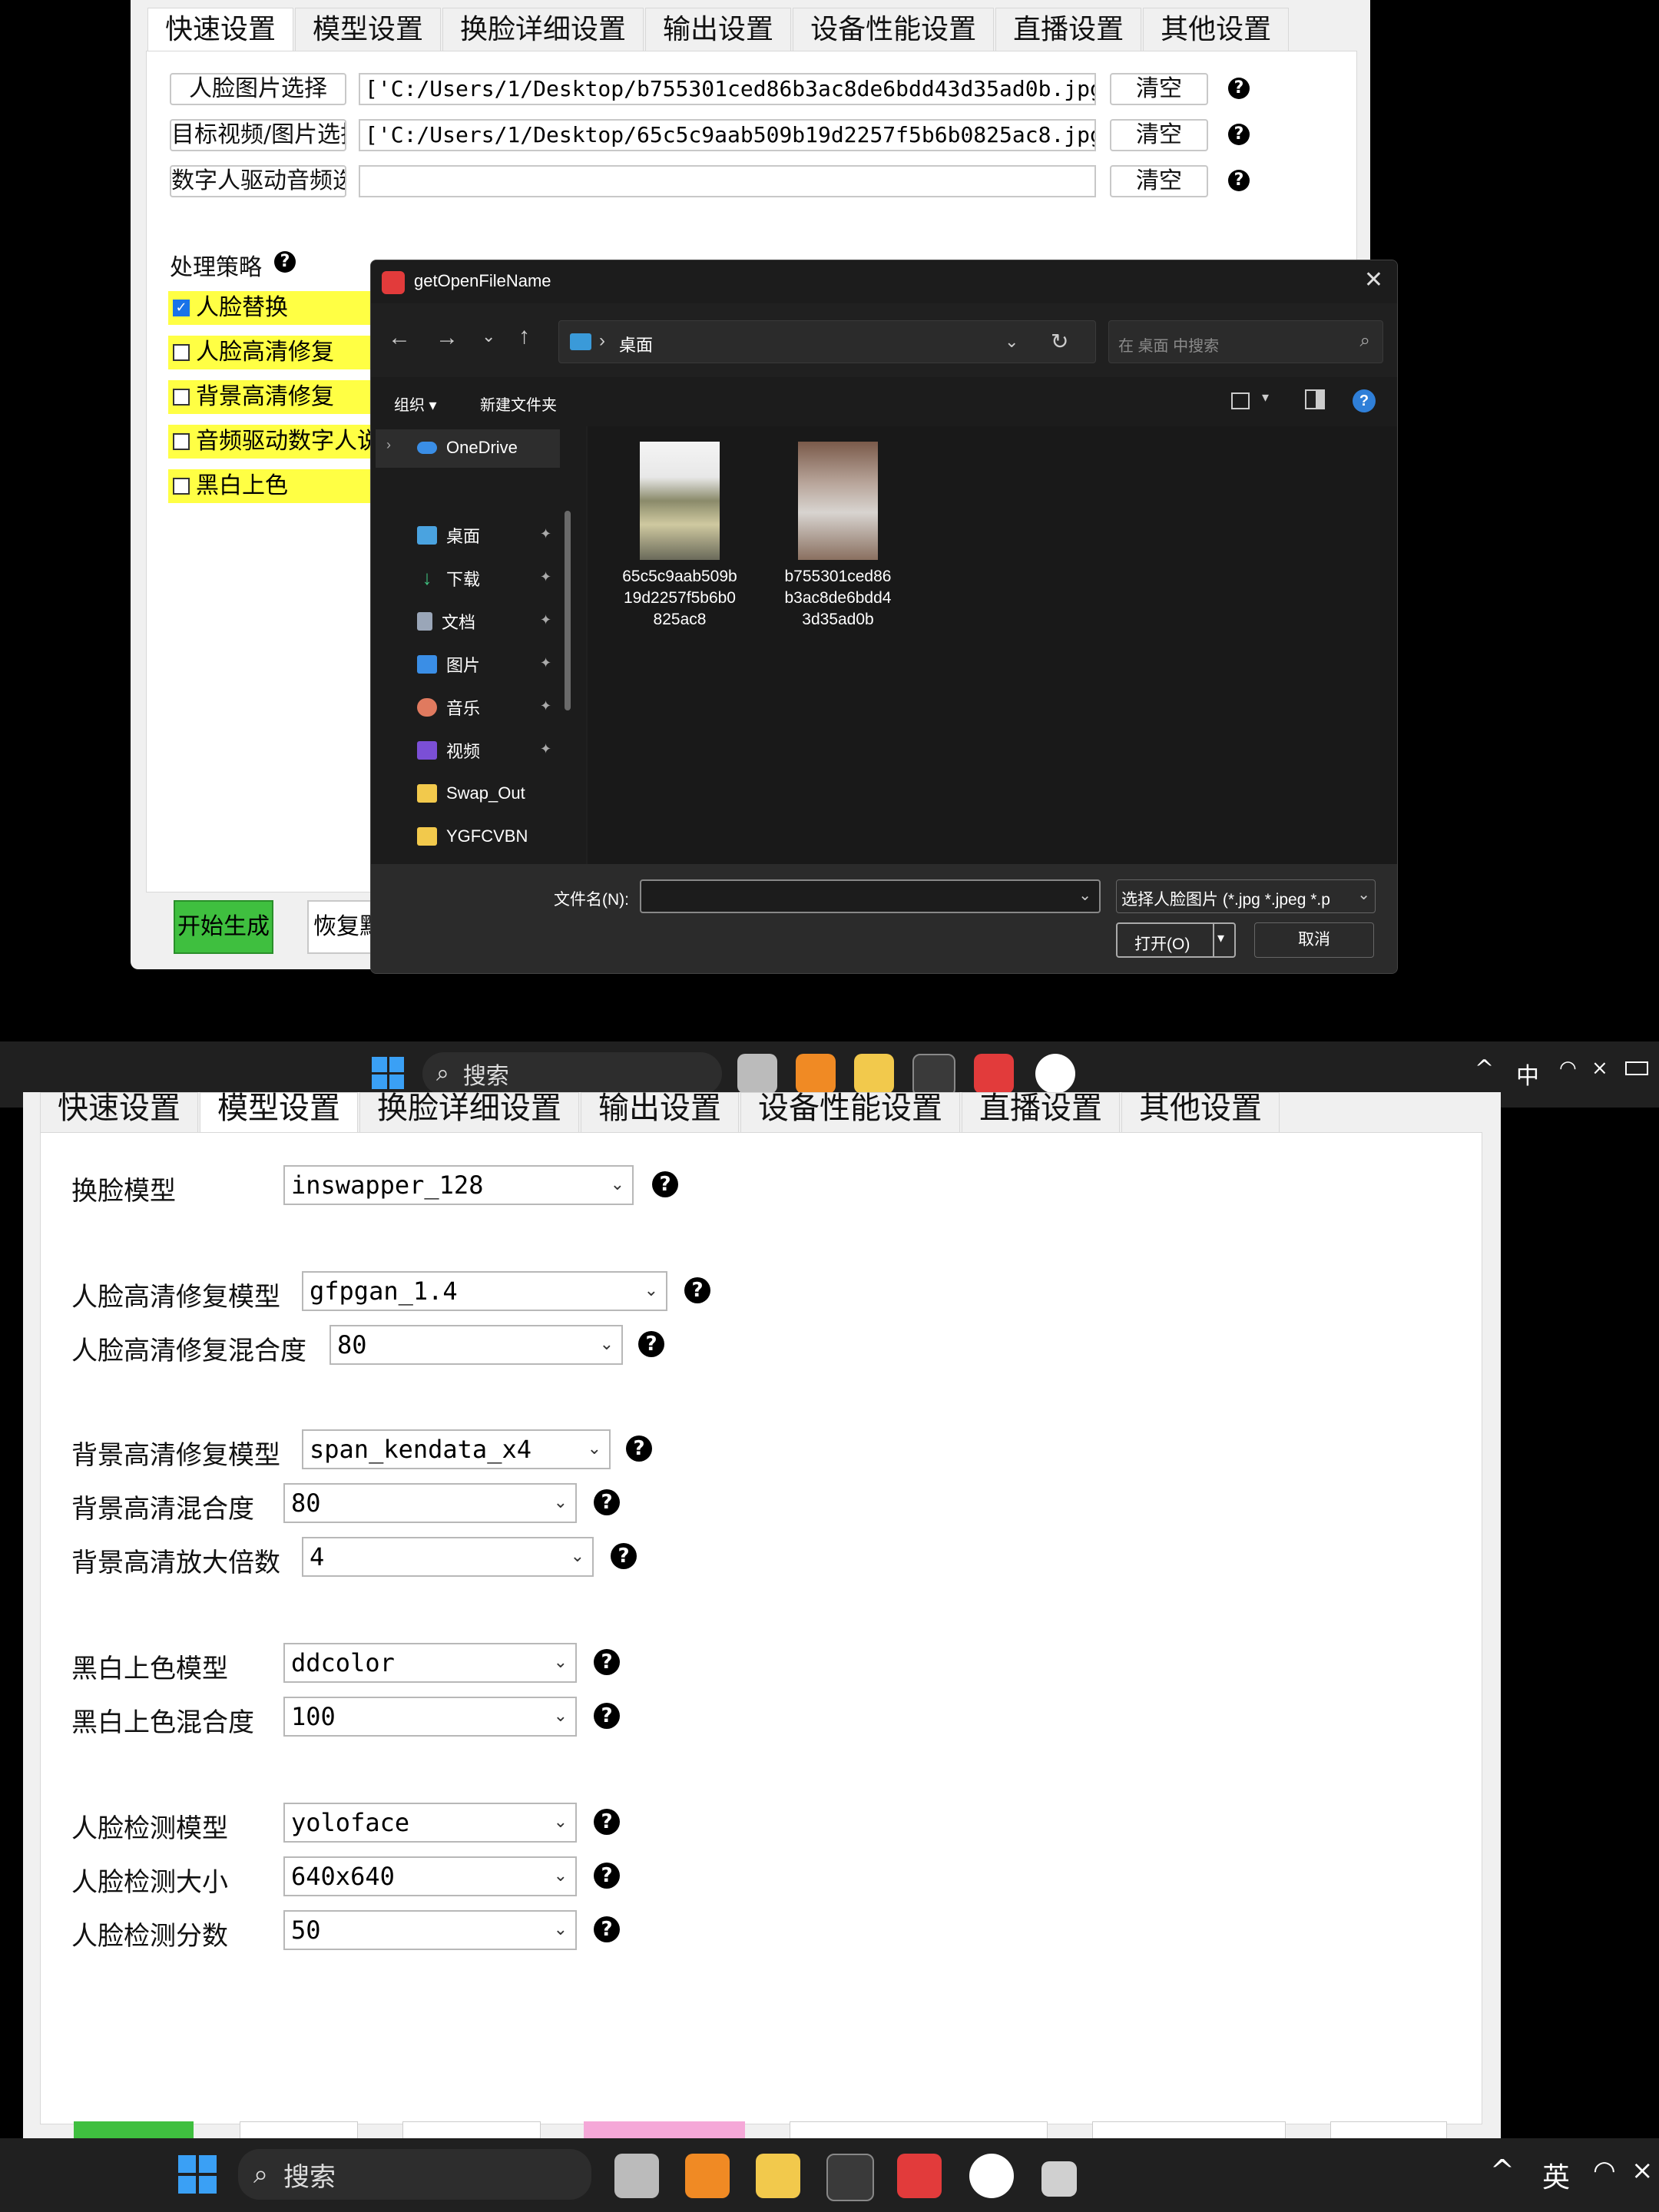  What do you see at coordinates (708, 2176) in the screenshot?
I see `app-icon` at bounding box center [708, 2176].